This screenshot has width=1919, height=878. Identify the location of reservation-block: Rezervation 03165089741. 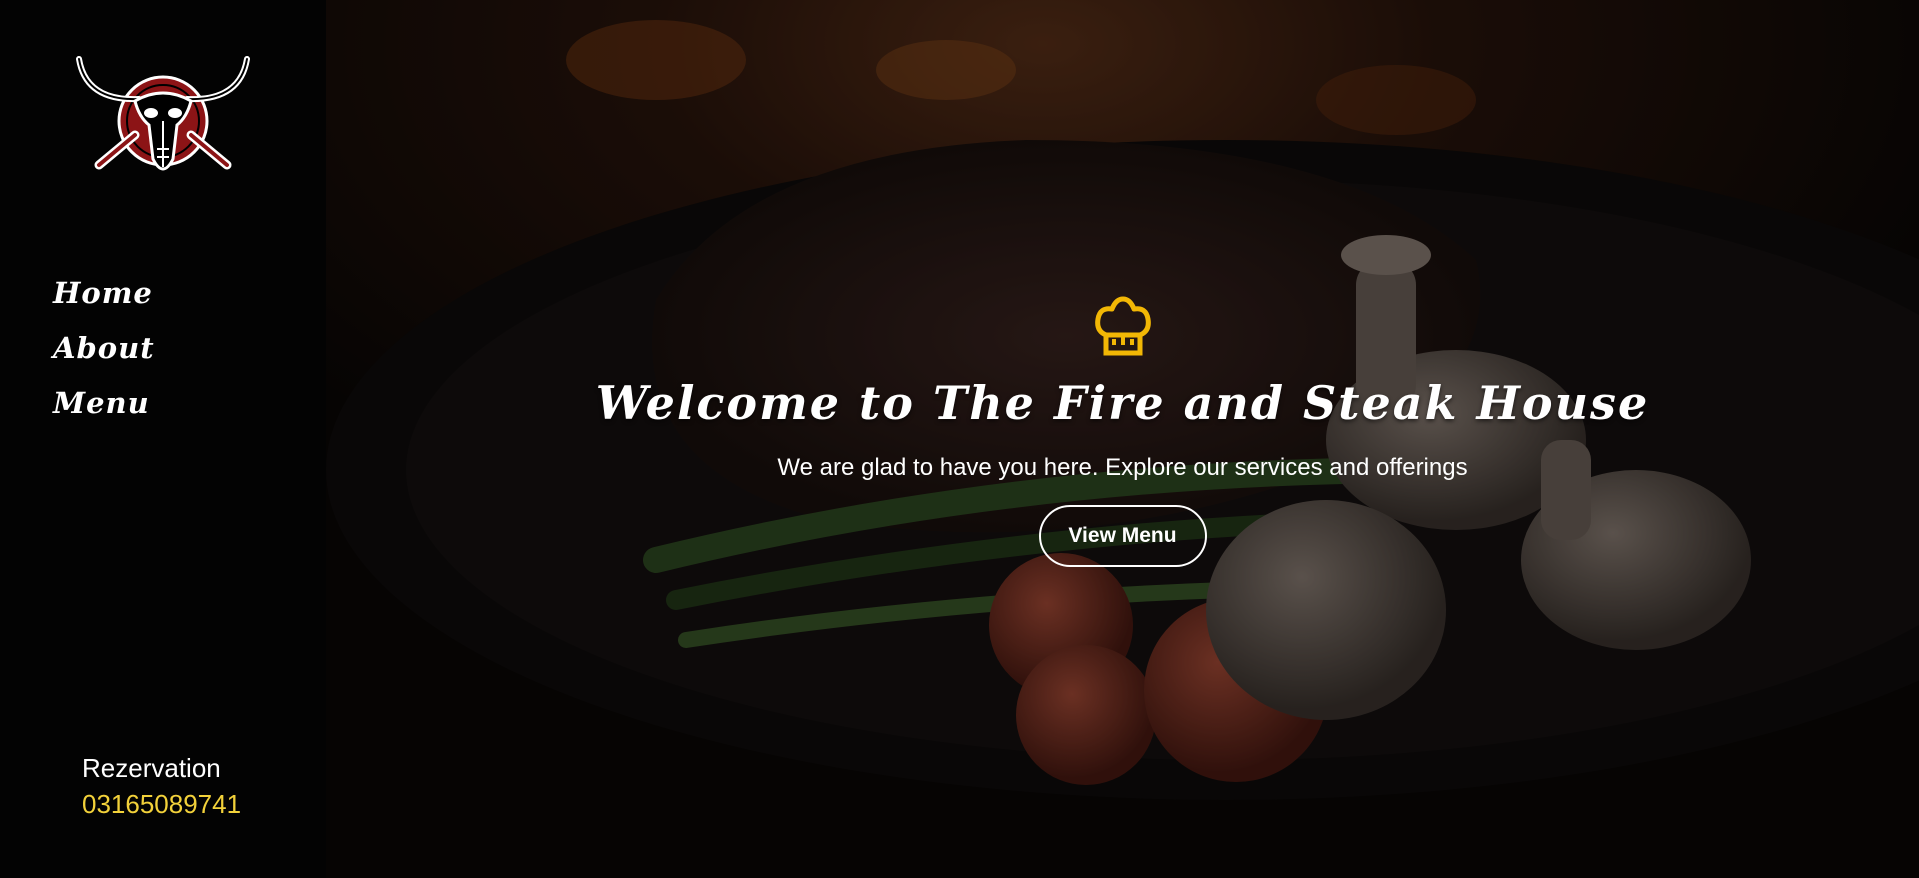
(161, 787).